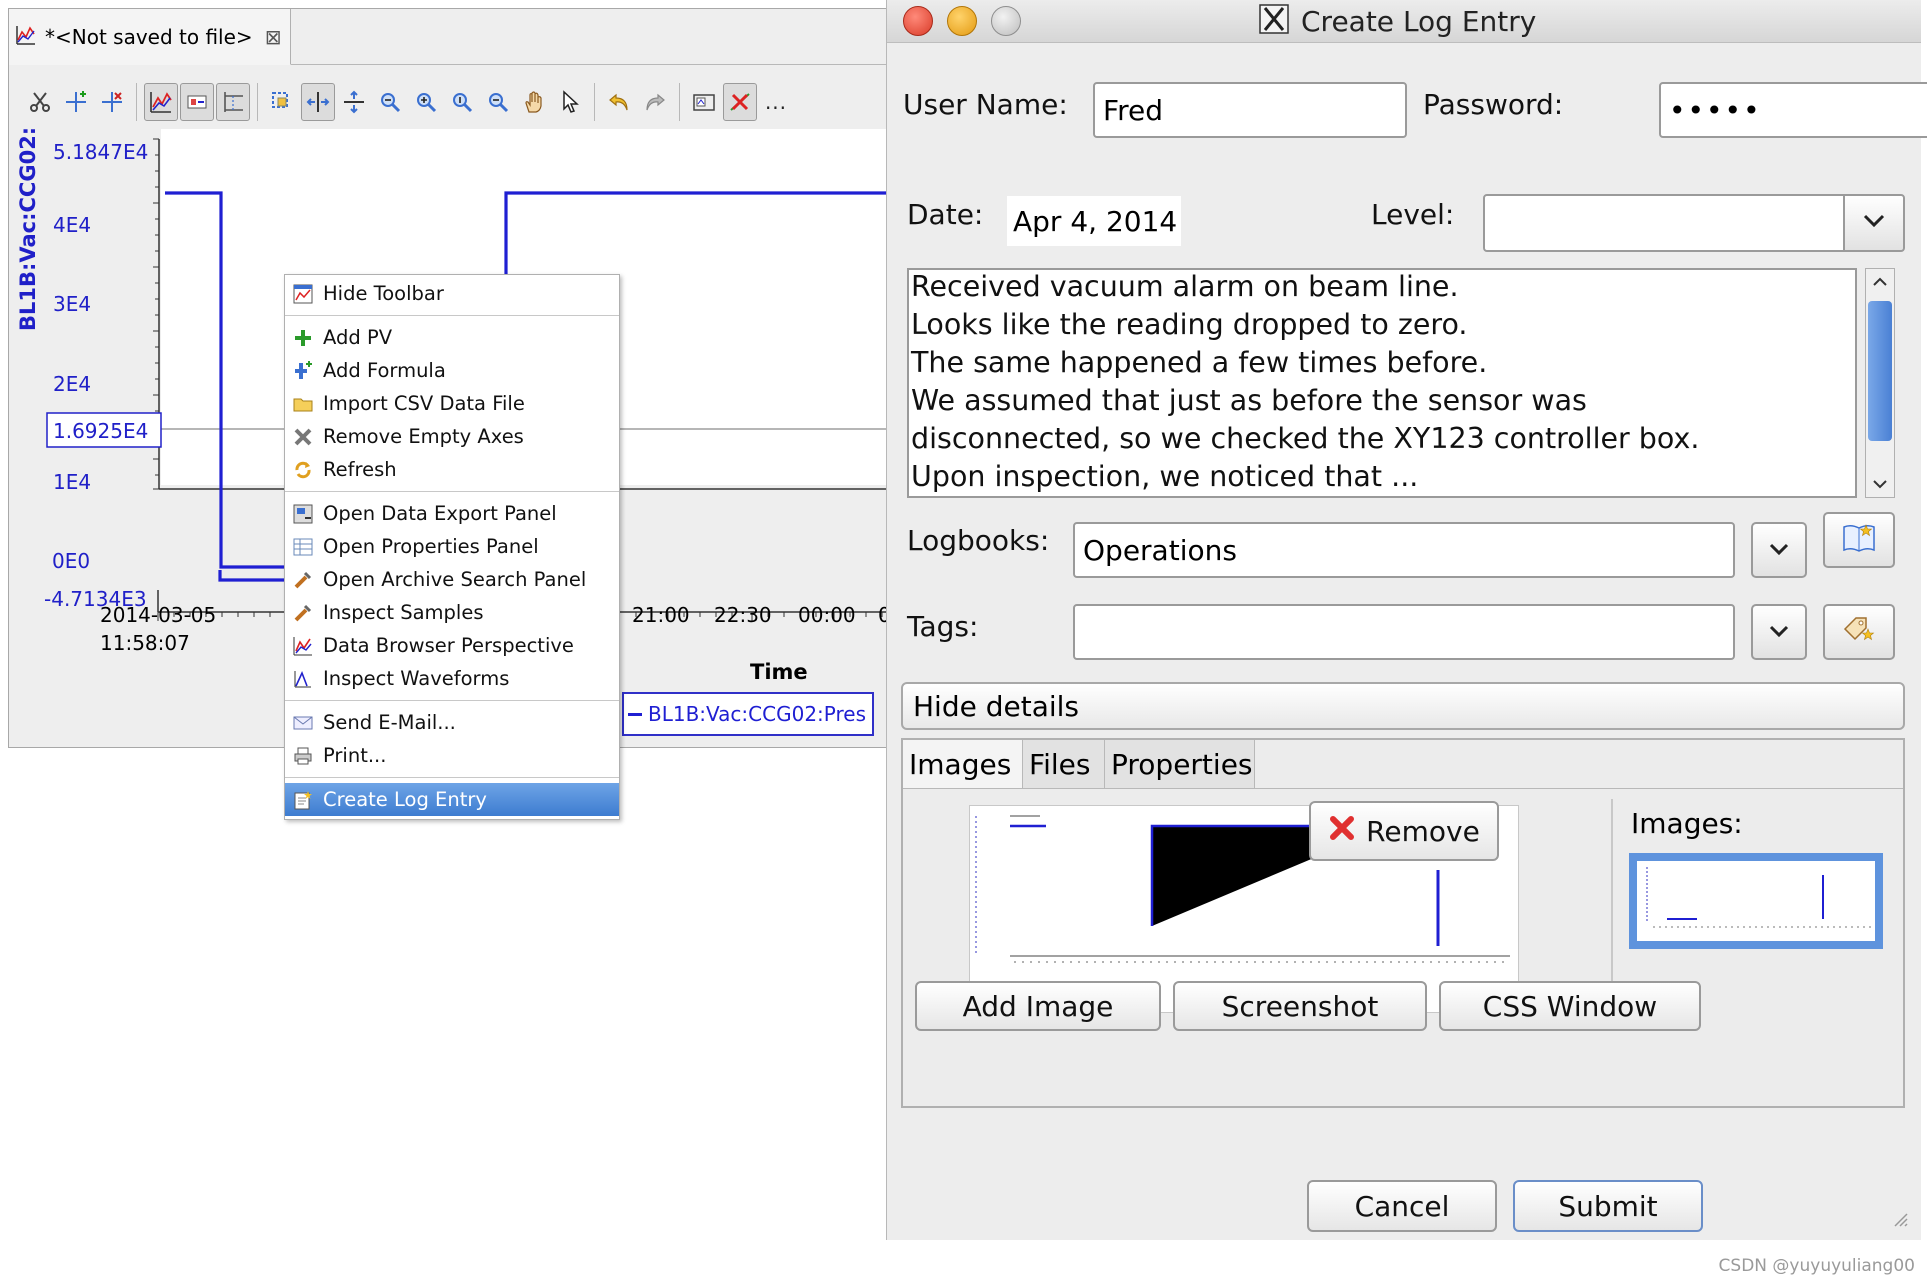  I want to click on logbooks-dropdown-button, so click(1779, 550).